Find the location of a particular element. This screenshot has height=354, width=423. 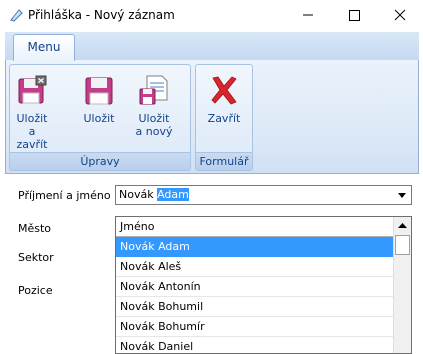

list-item-label: Novák Bohumil is located at coordinates (162, 306).